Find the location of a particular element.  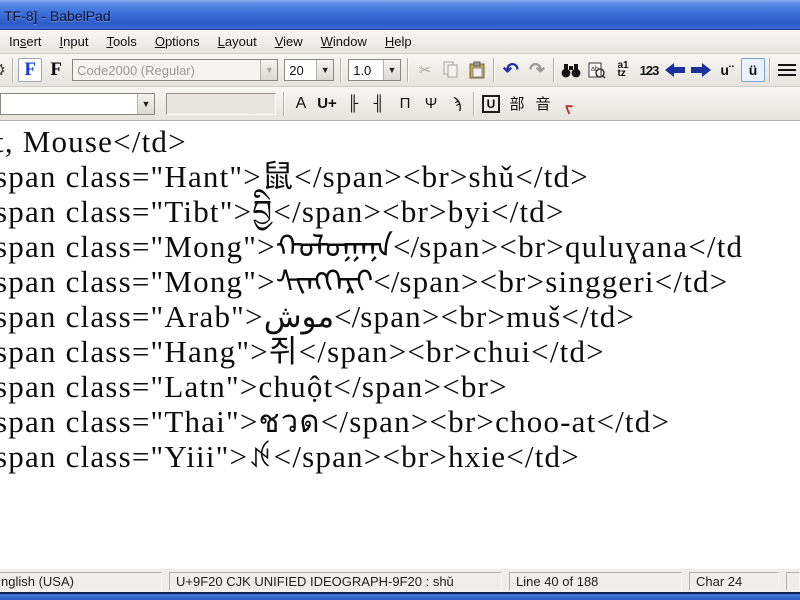

codepoint-mode-button: U+ is located at coordinates (327, 104).